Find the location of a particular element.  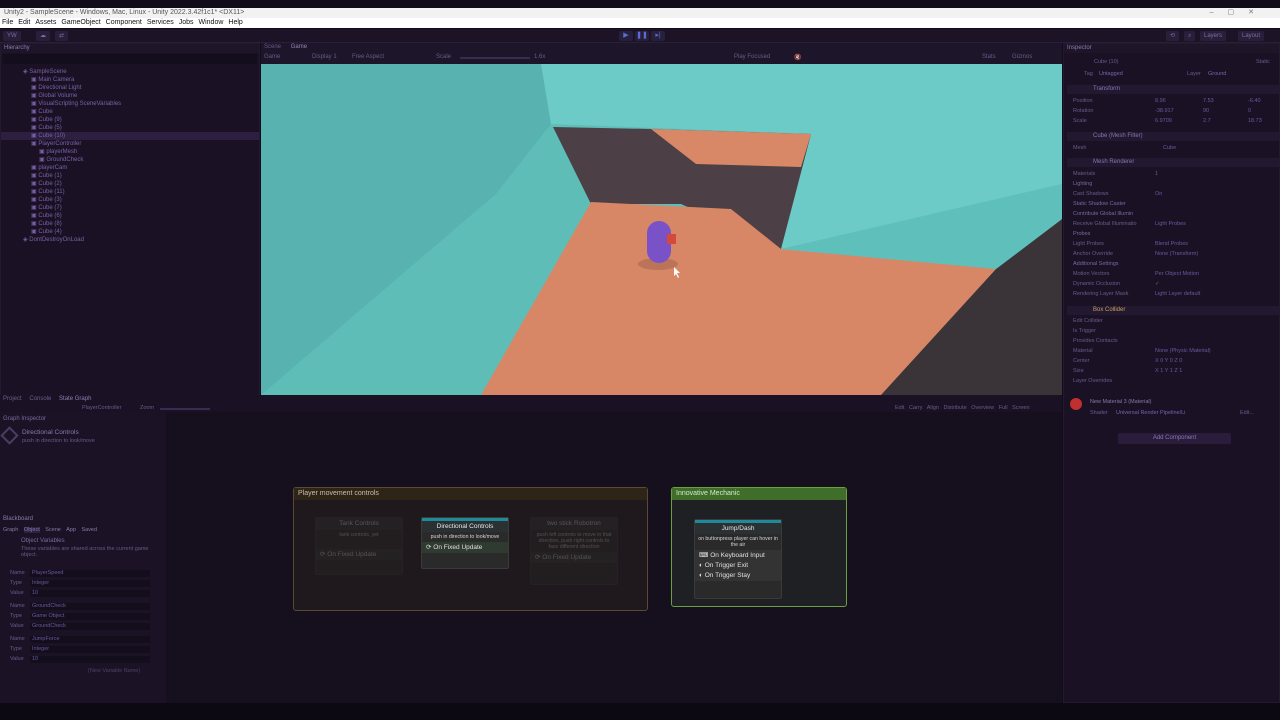

rotation-y: 90 is located at coordinates (1206, 111).